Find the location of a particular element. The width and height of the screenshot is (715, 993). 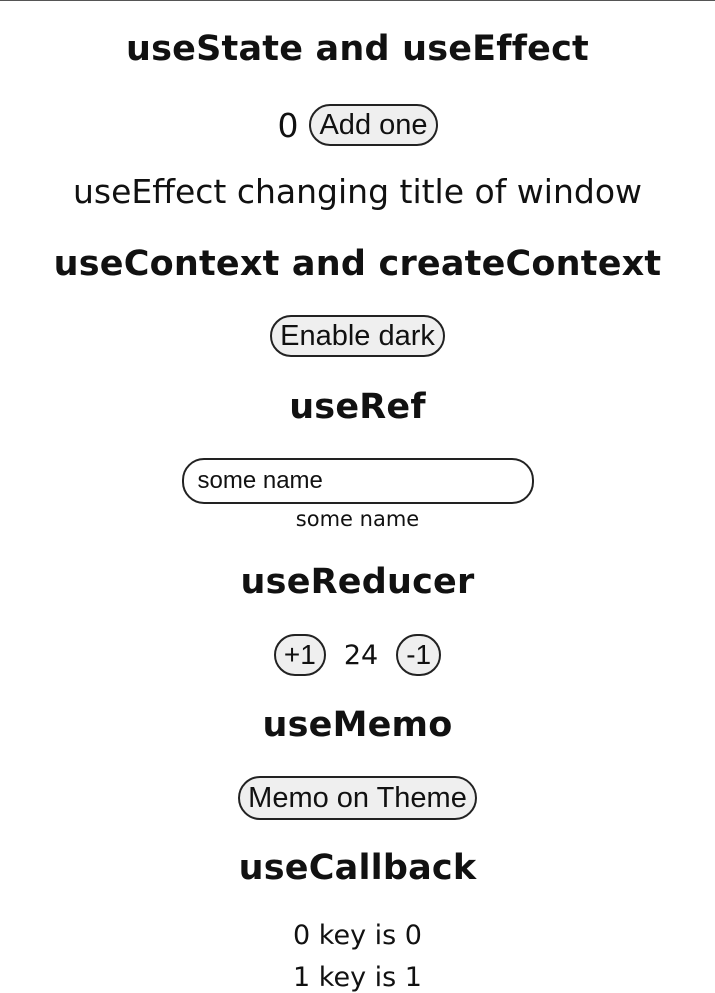

ref-input-row is located at coordinates (357, 481).